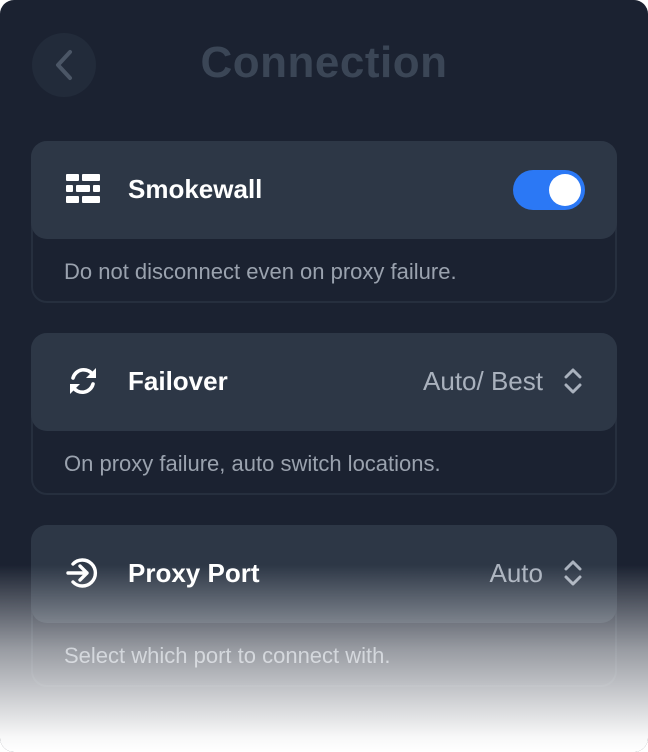 The height and width of the screenshot is (752, 648). I want to click on failover-select: Auto/ Best, so click(503, 381).